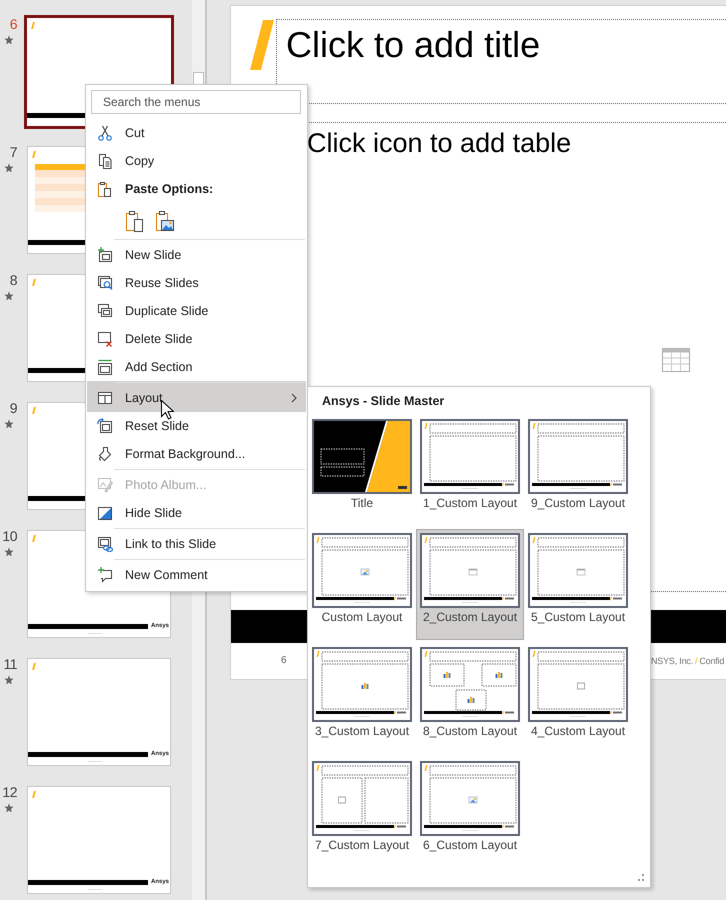  I want to click on footer-text: NSYS, Inc., so click(672, 661).